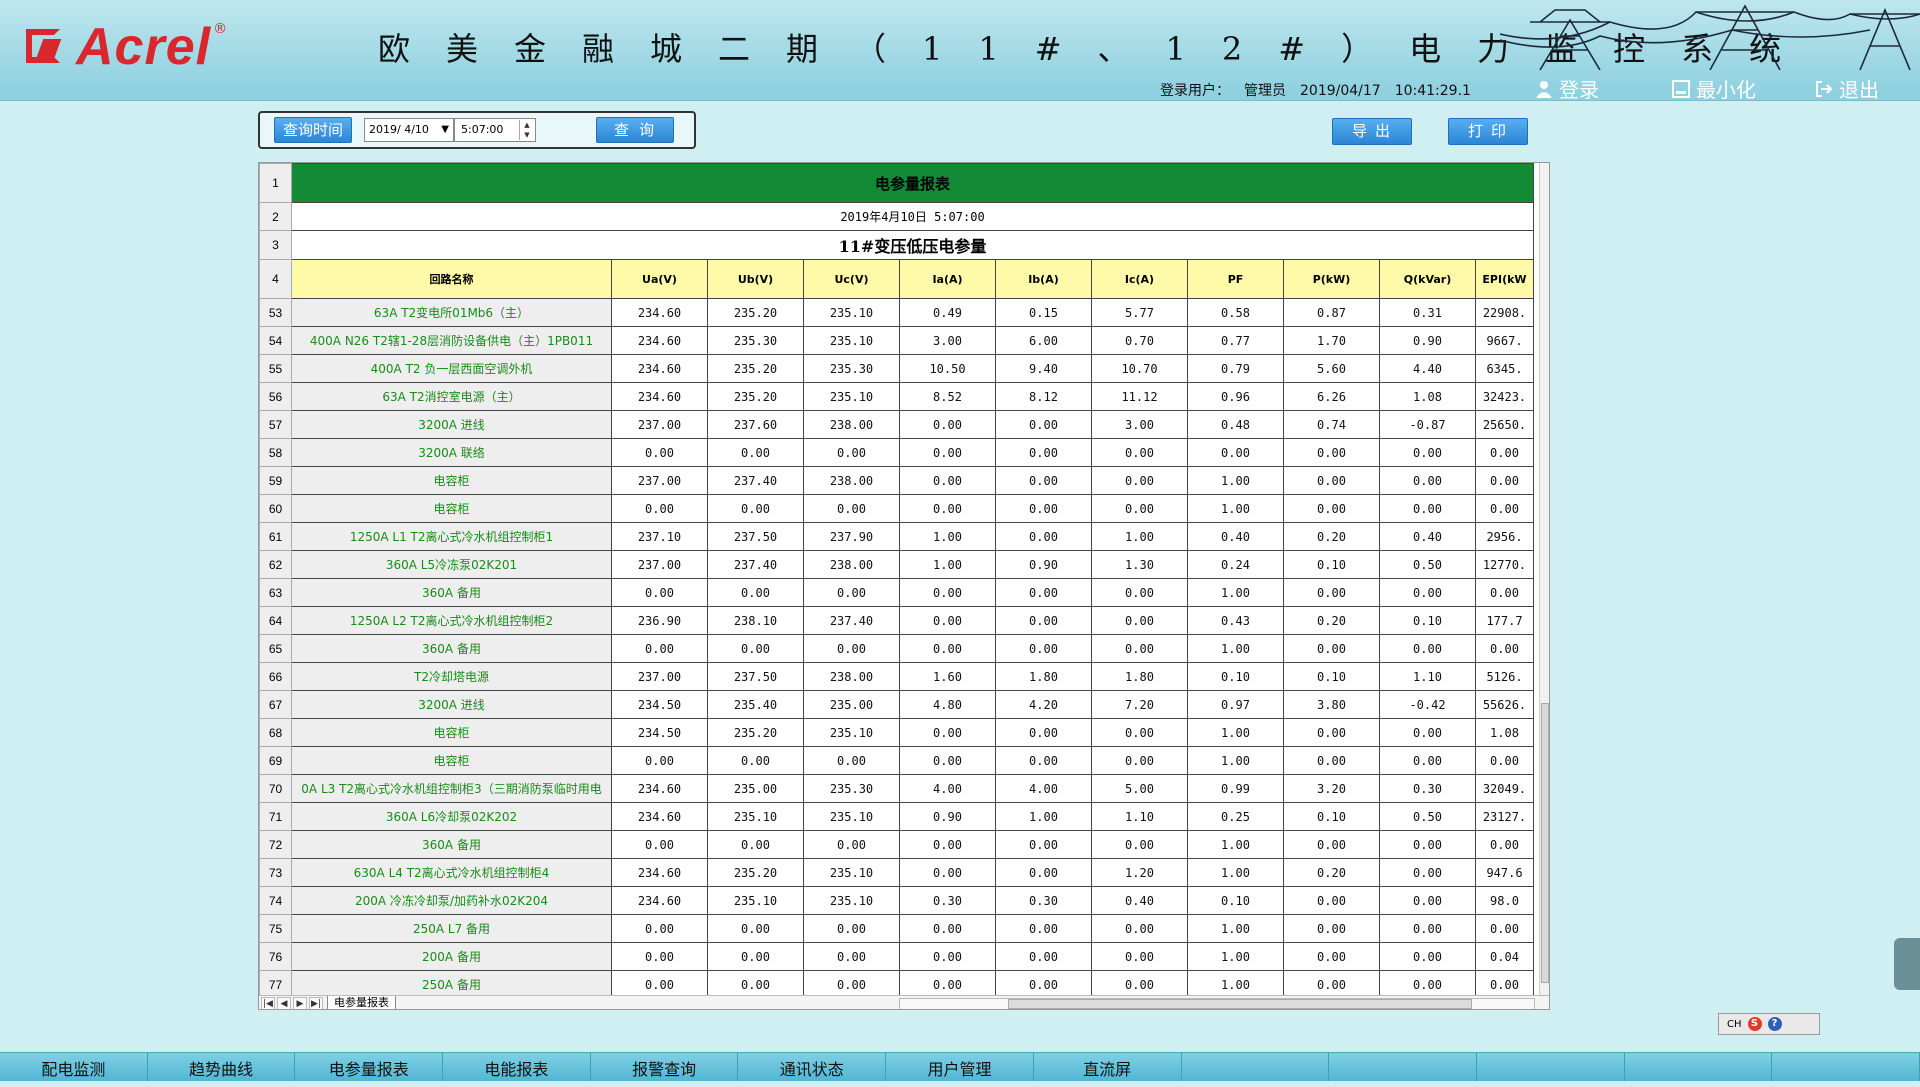 Image resolution: width=1920 pixels, height=1087 pixels. I want to click on row-number: 64, so click(275, 620).